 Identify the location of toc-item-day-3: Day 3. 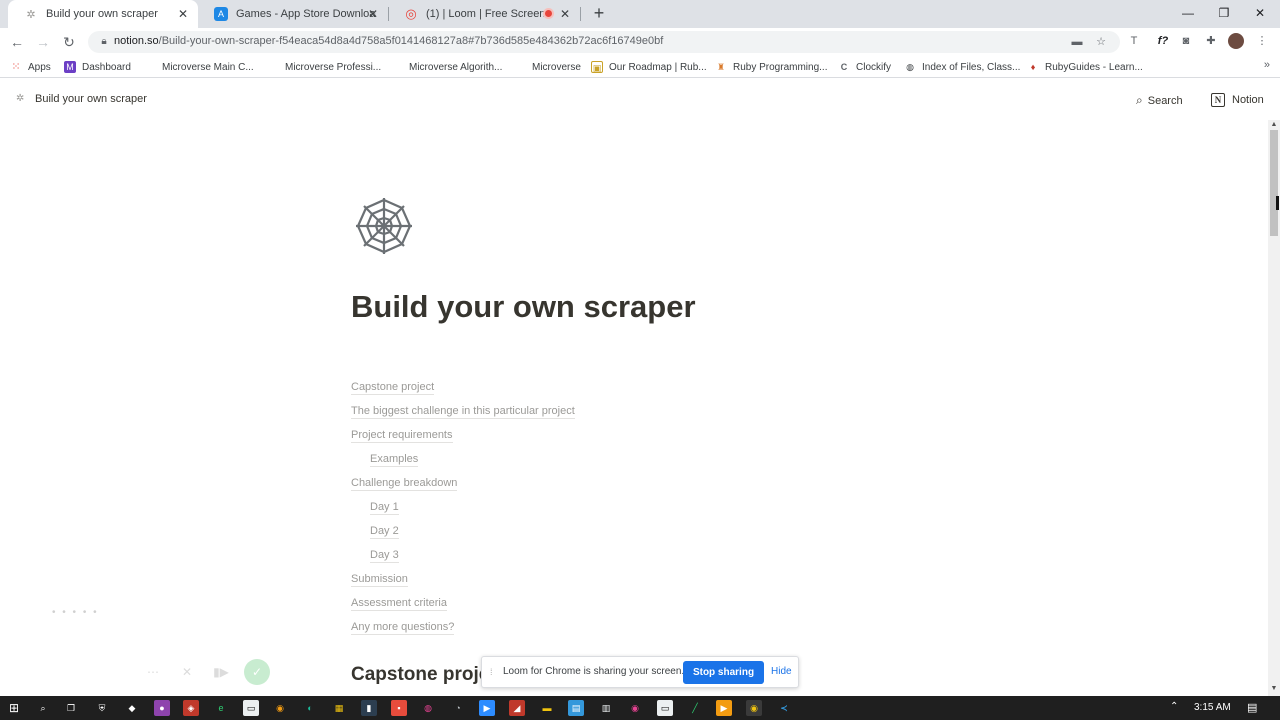
(463, 559).